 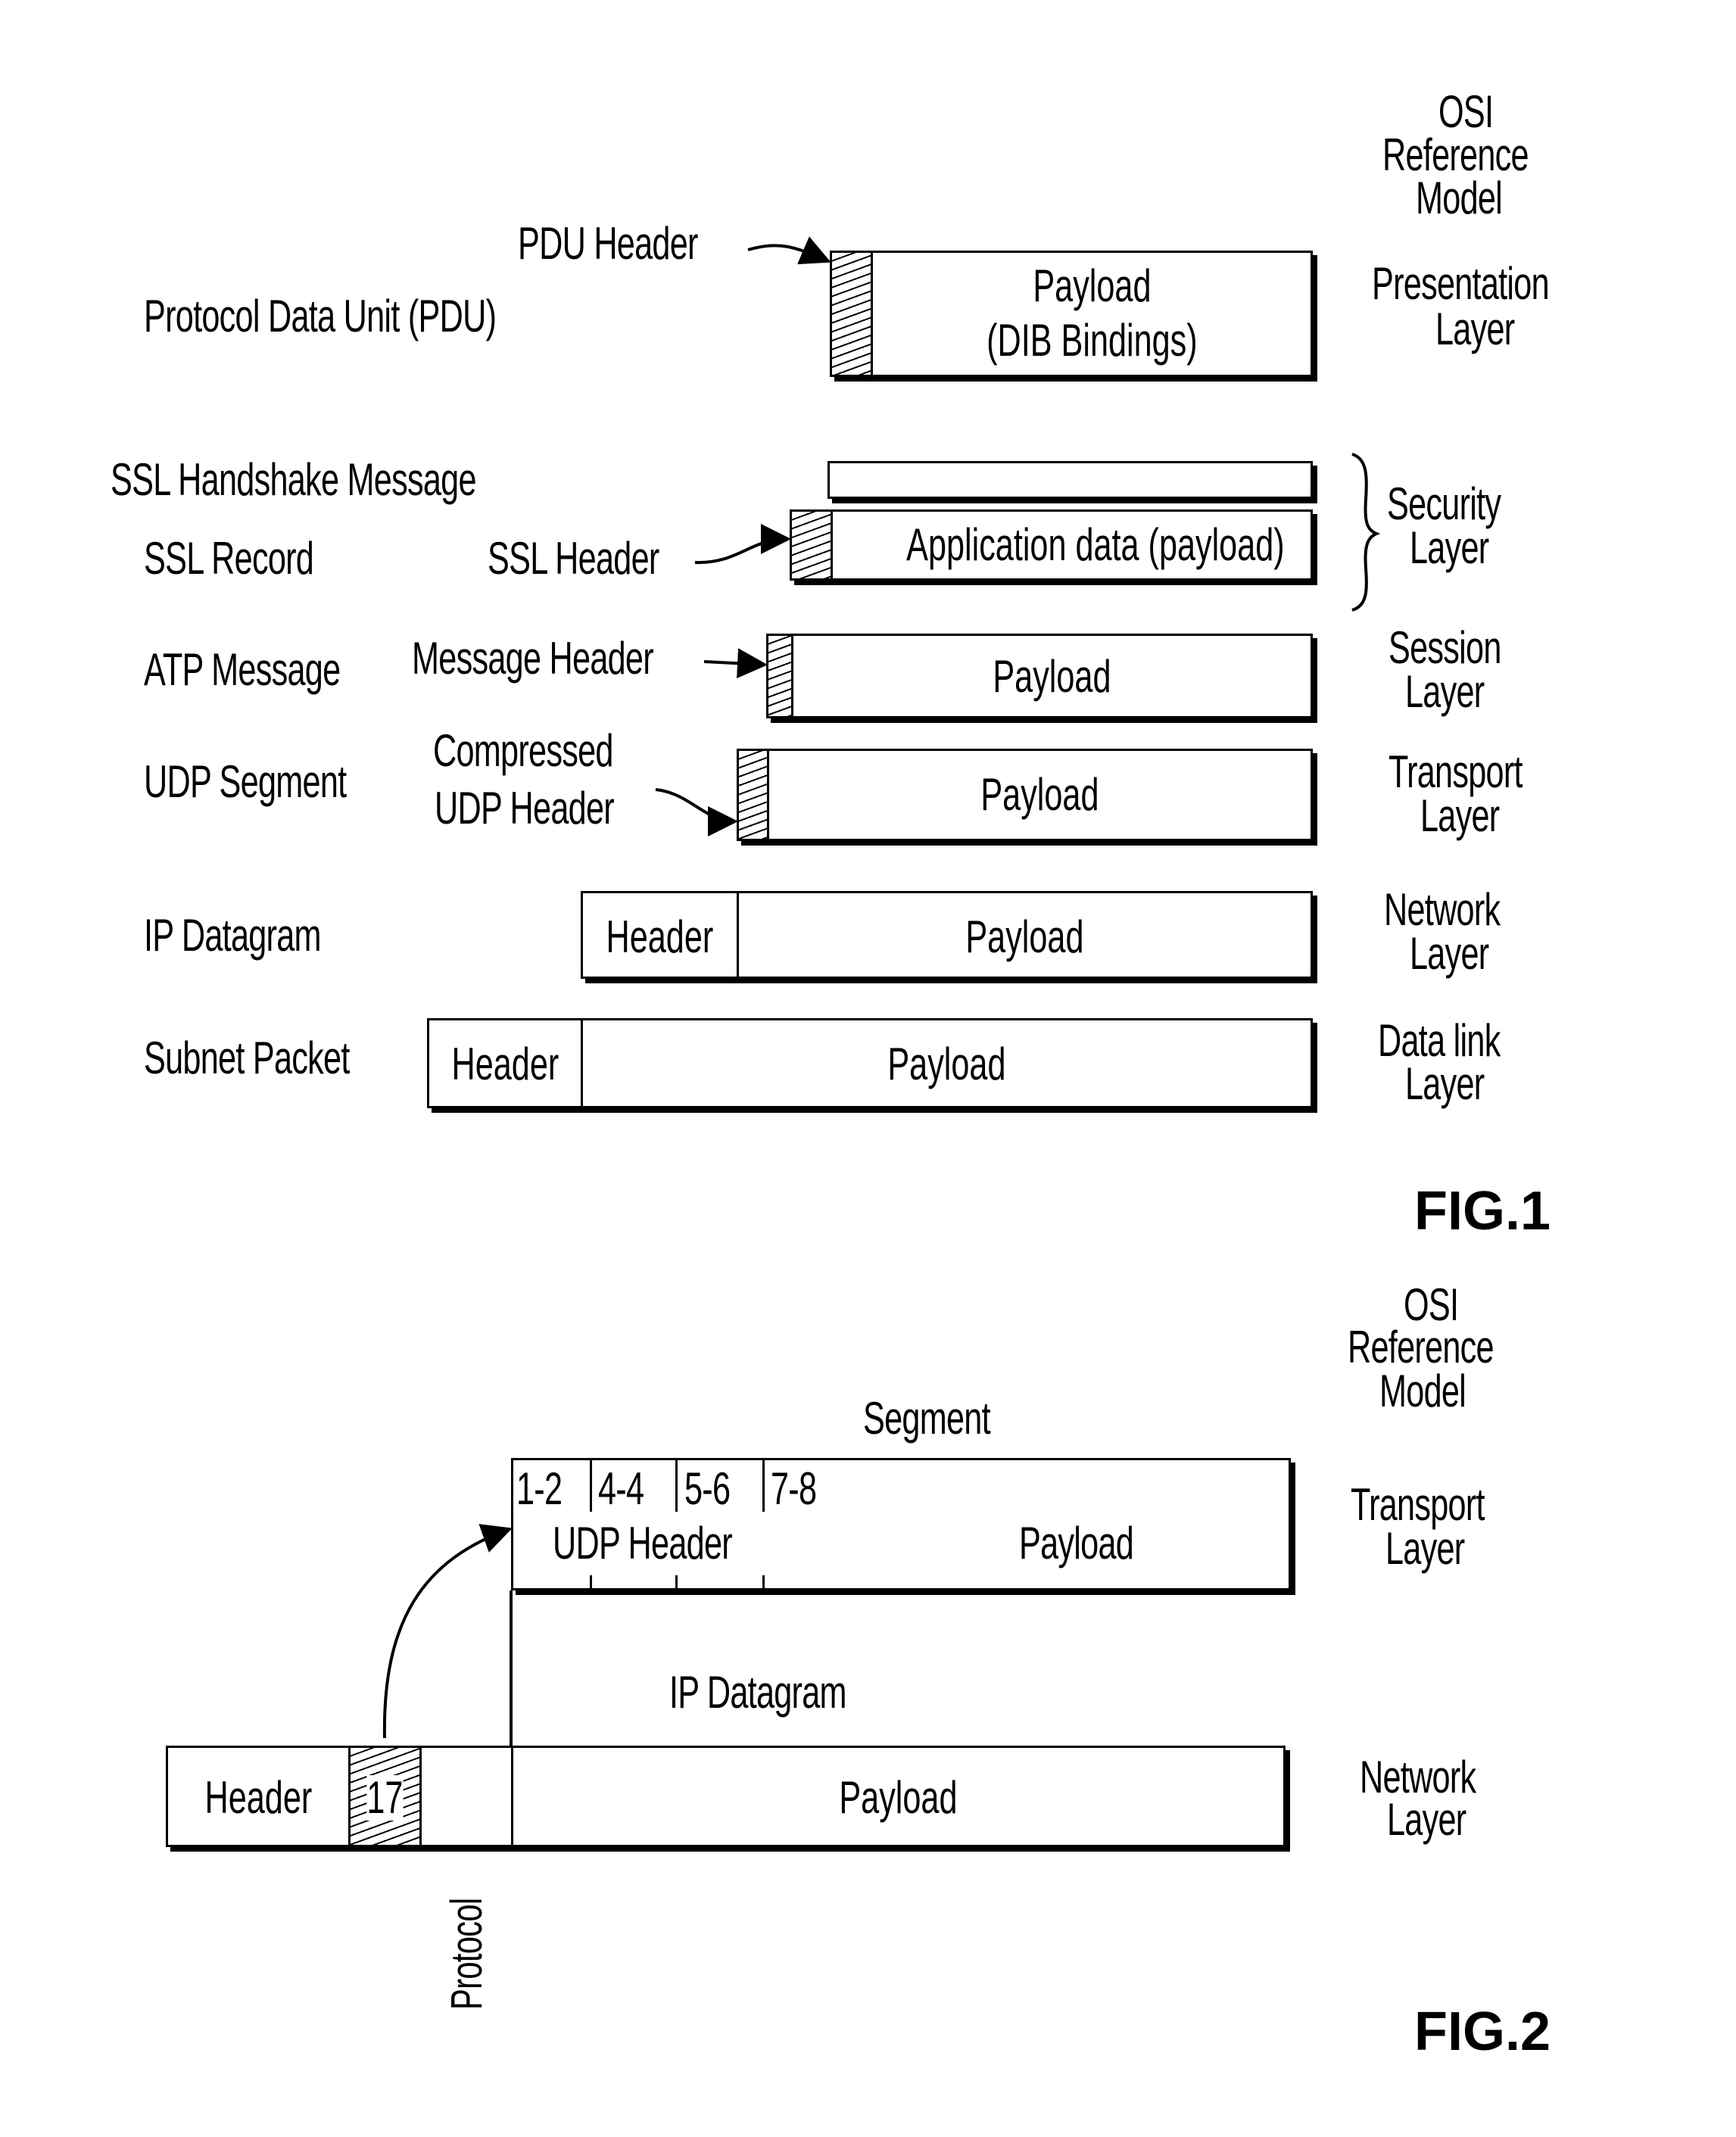 I want to click on ip-header-rest-cell, so click(x=467, y=1796).